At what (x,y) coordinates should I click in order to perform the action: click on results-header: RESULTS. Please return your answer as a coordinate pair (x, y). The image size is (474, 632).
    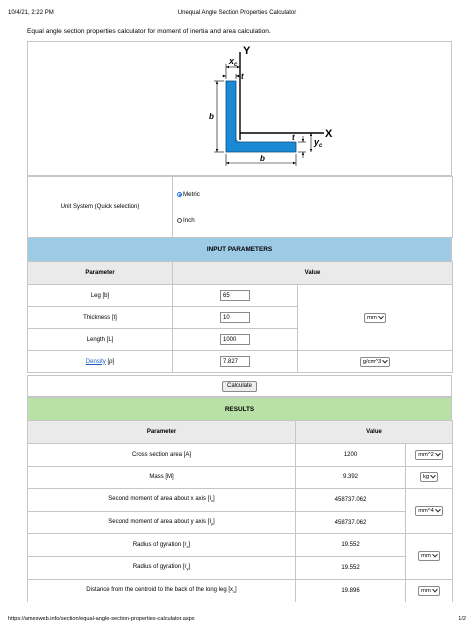
    Looking at the image, I should click on (239, 409).